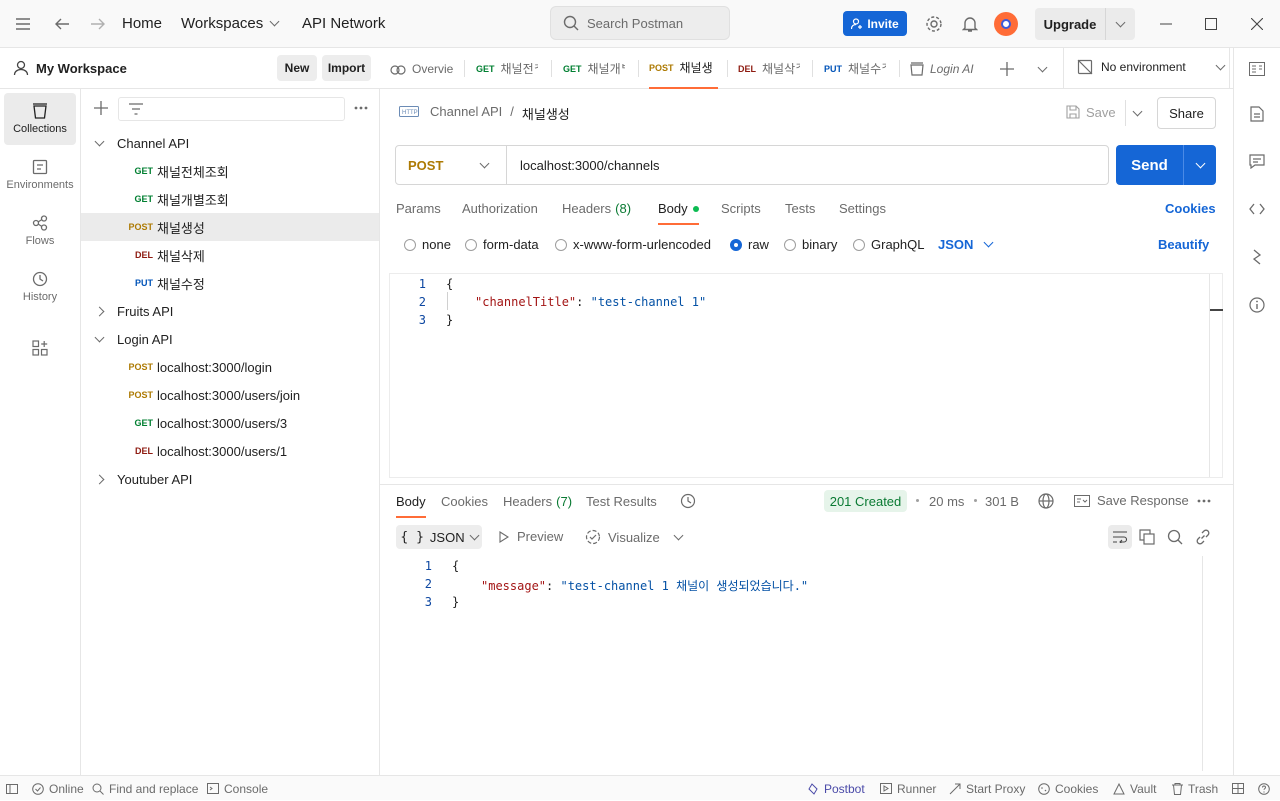 Image resolution: width=1280 pixels, height=801 pixels. I want to click on menu-icon, so click(23, 24).